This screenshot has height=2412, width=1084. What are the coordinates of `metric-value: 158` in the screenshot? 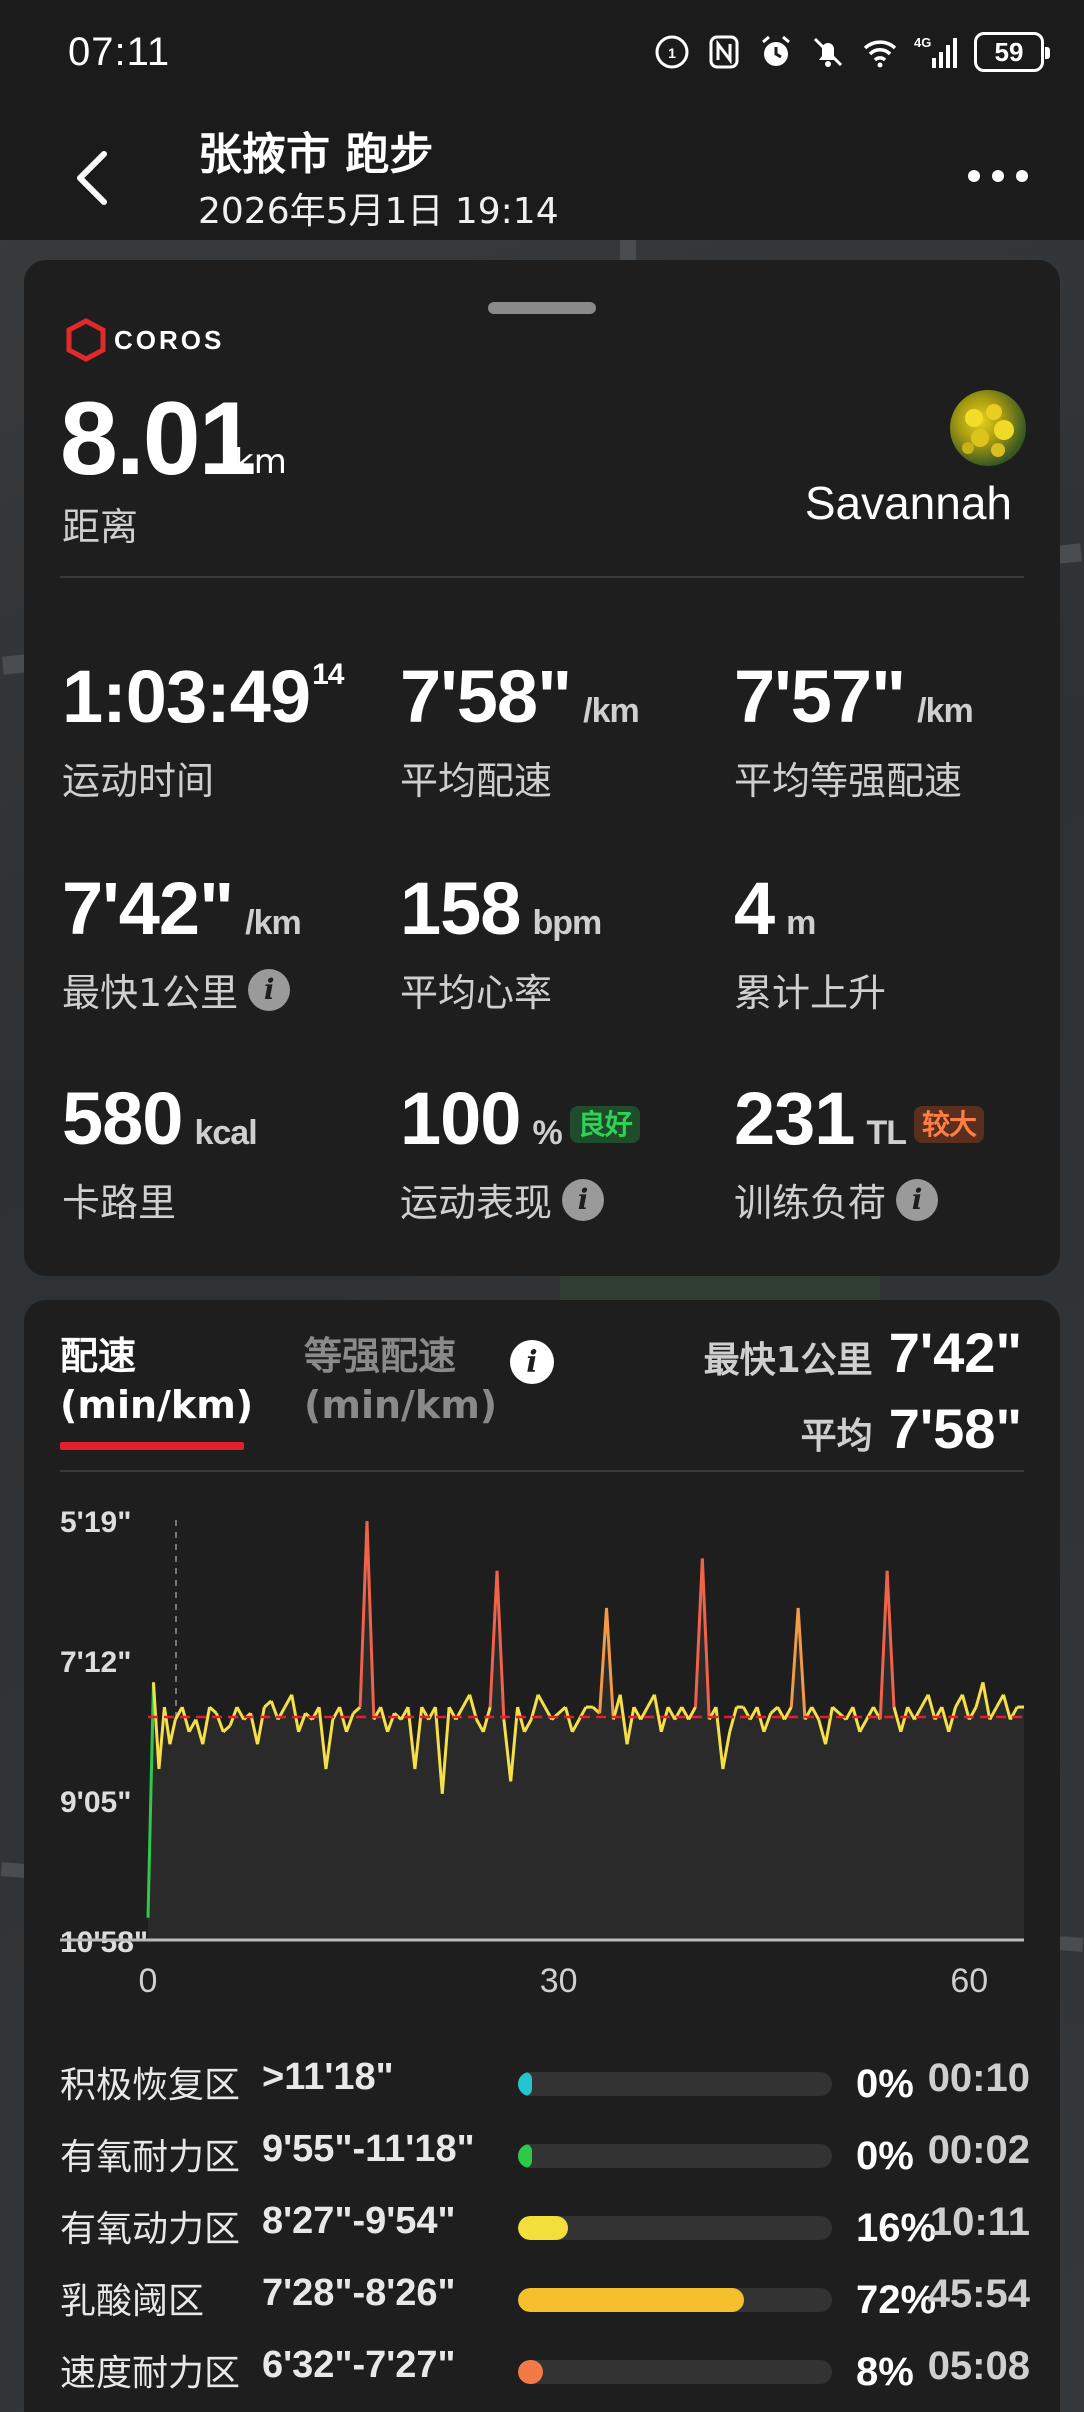 It's located at (460, 908).